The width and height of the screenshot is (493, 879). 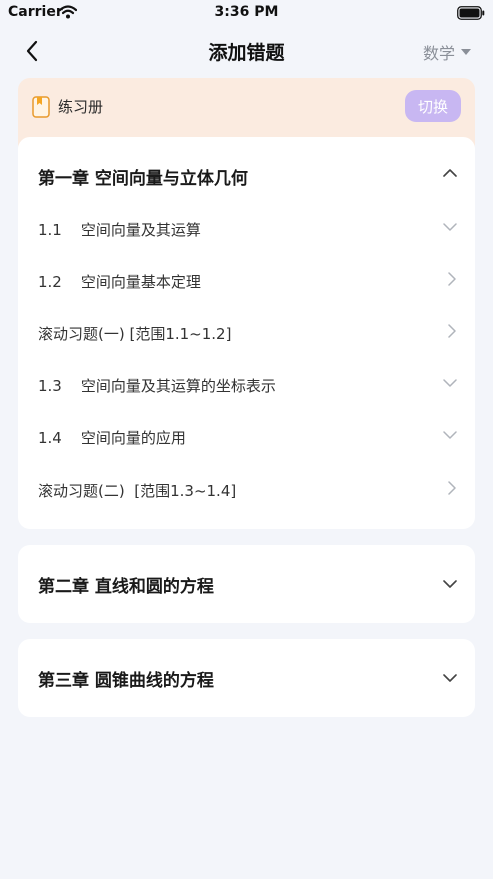 I want to click on section-row: 1.2 空间向量基本定理, so click(x=246, y=281).